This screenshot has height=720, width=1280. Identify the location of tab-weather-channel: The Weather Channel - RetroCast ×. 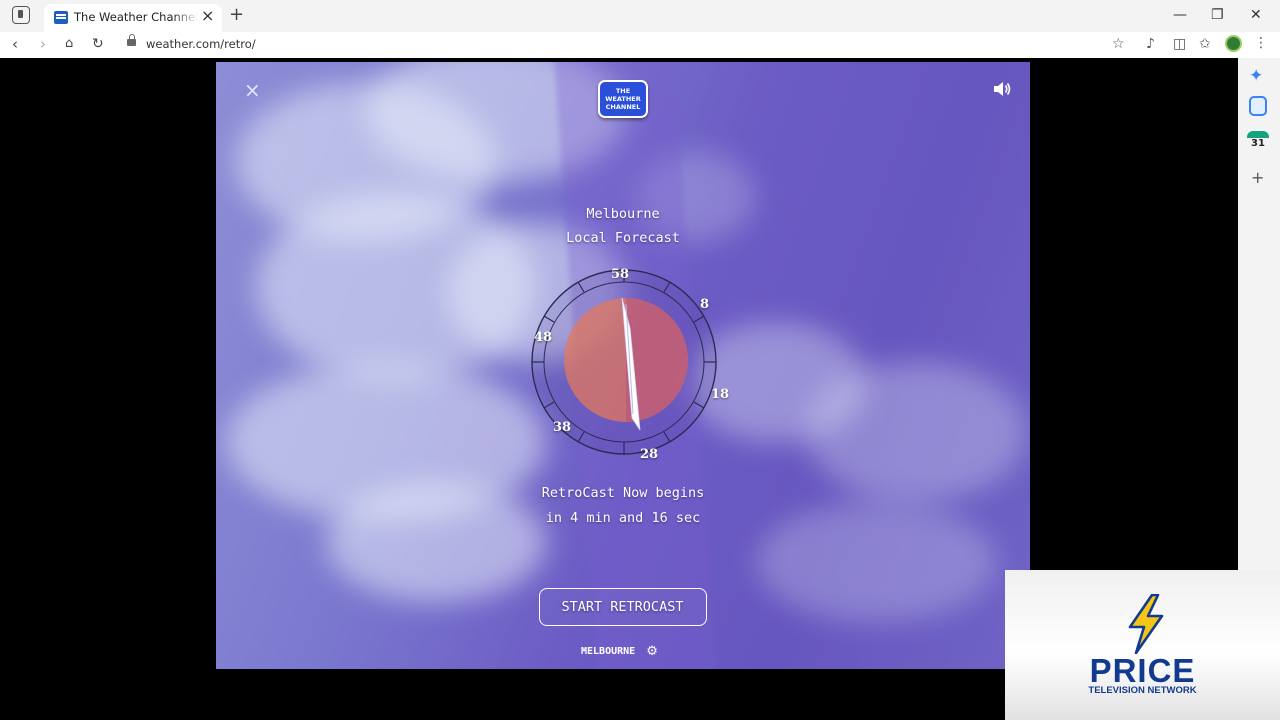
(133, 18).